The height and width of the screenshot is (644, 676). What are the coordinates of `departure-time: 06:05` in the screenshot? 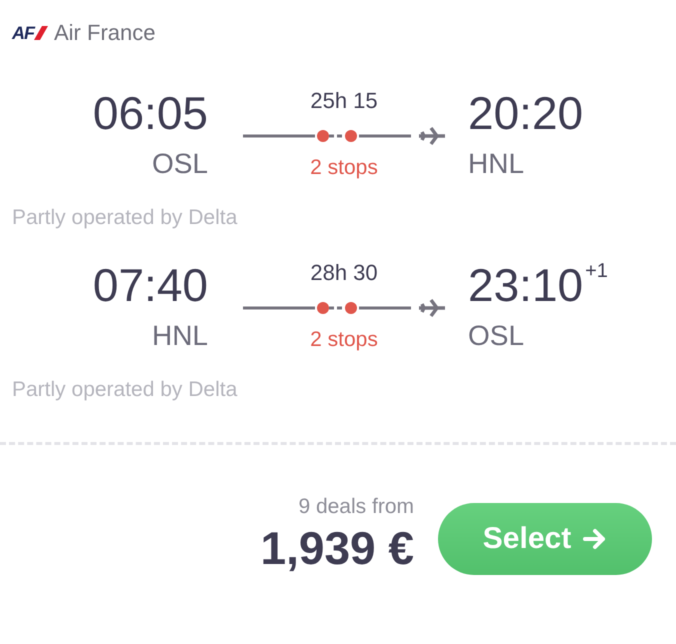 It's located at (150, 113).